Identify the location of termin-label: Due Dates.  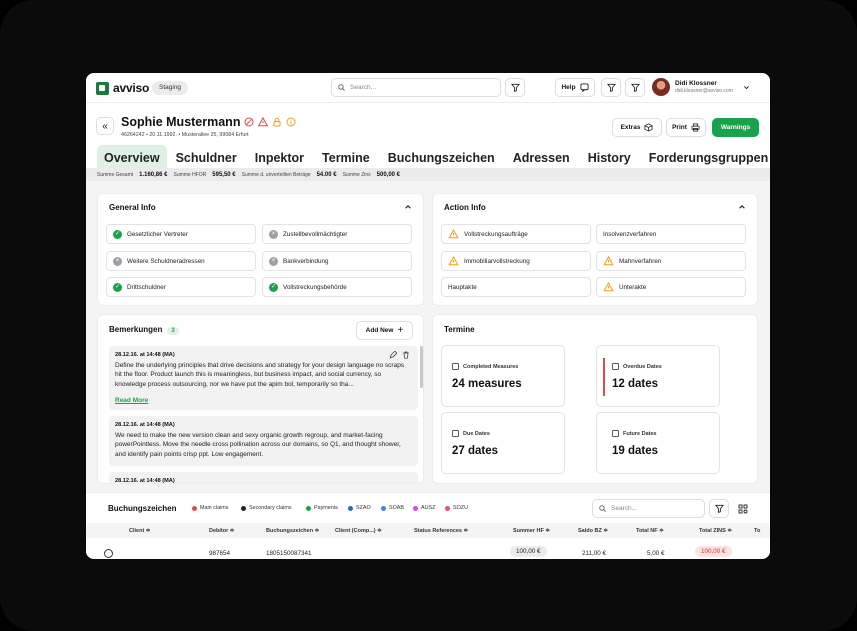
(471, 433).